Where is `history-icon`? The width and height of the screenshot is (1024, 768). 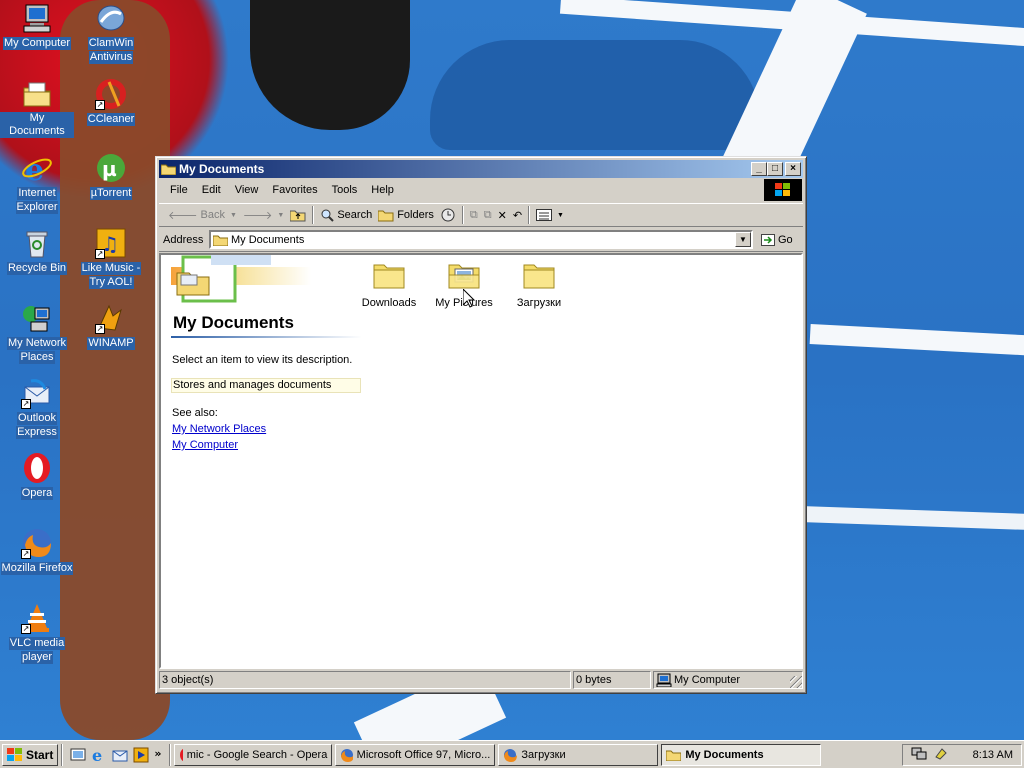 history-icon is located at coordinates (448, 215).